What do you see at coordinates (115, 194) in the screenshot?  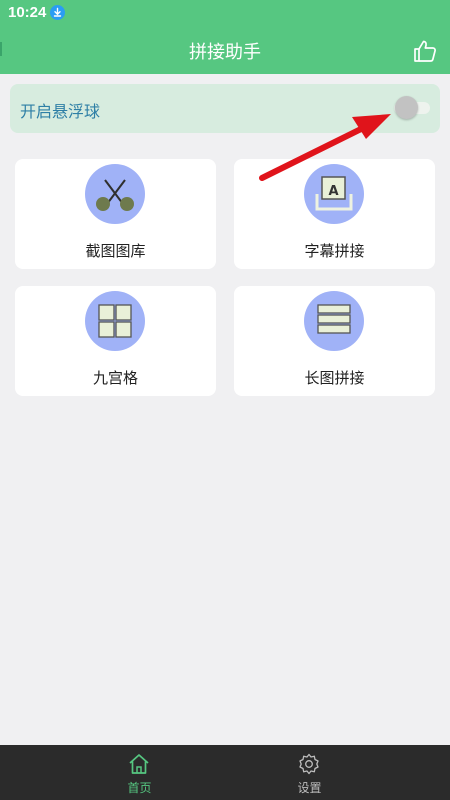 I see `scissors-icon` at bounding box center [115, 194].